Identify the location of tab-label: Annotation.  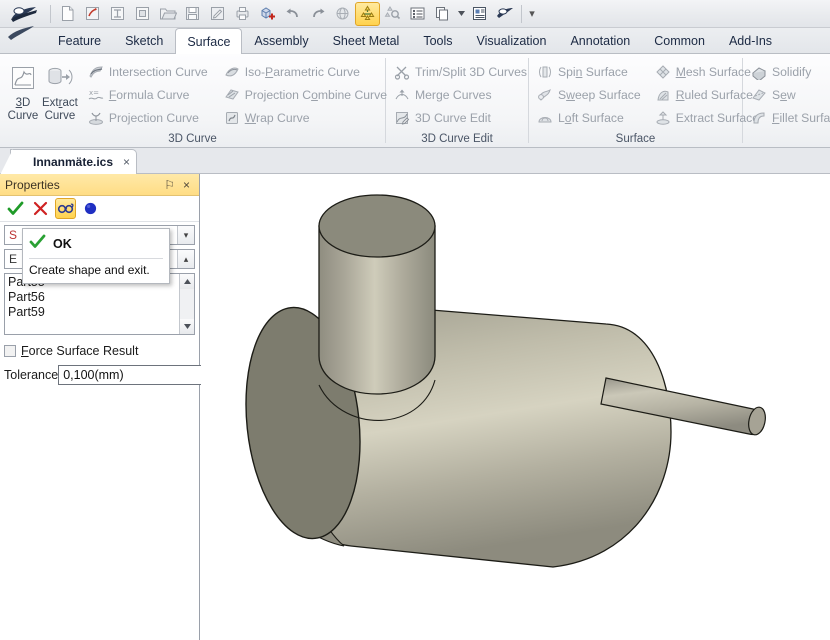
(600, 41).